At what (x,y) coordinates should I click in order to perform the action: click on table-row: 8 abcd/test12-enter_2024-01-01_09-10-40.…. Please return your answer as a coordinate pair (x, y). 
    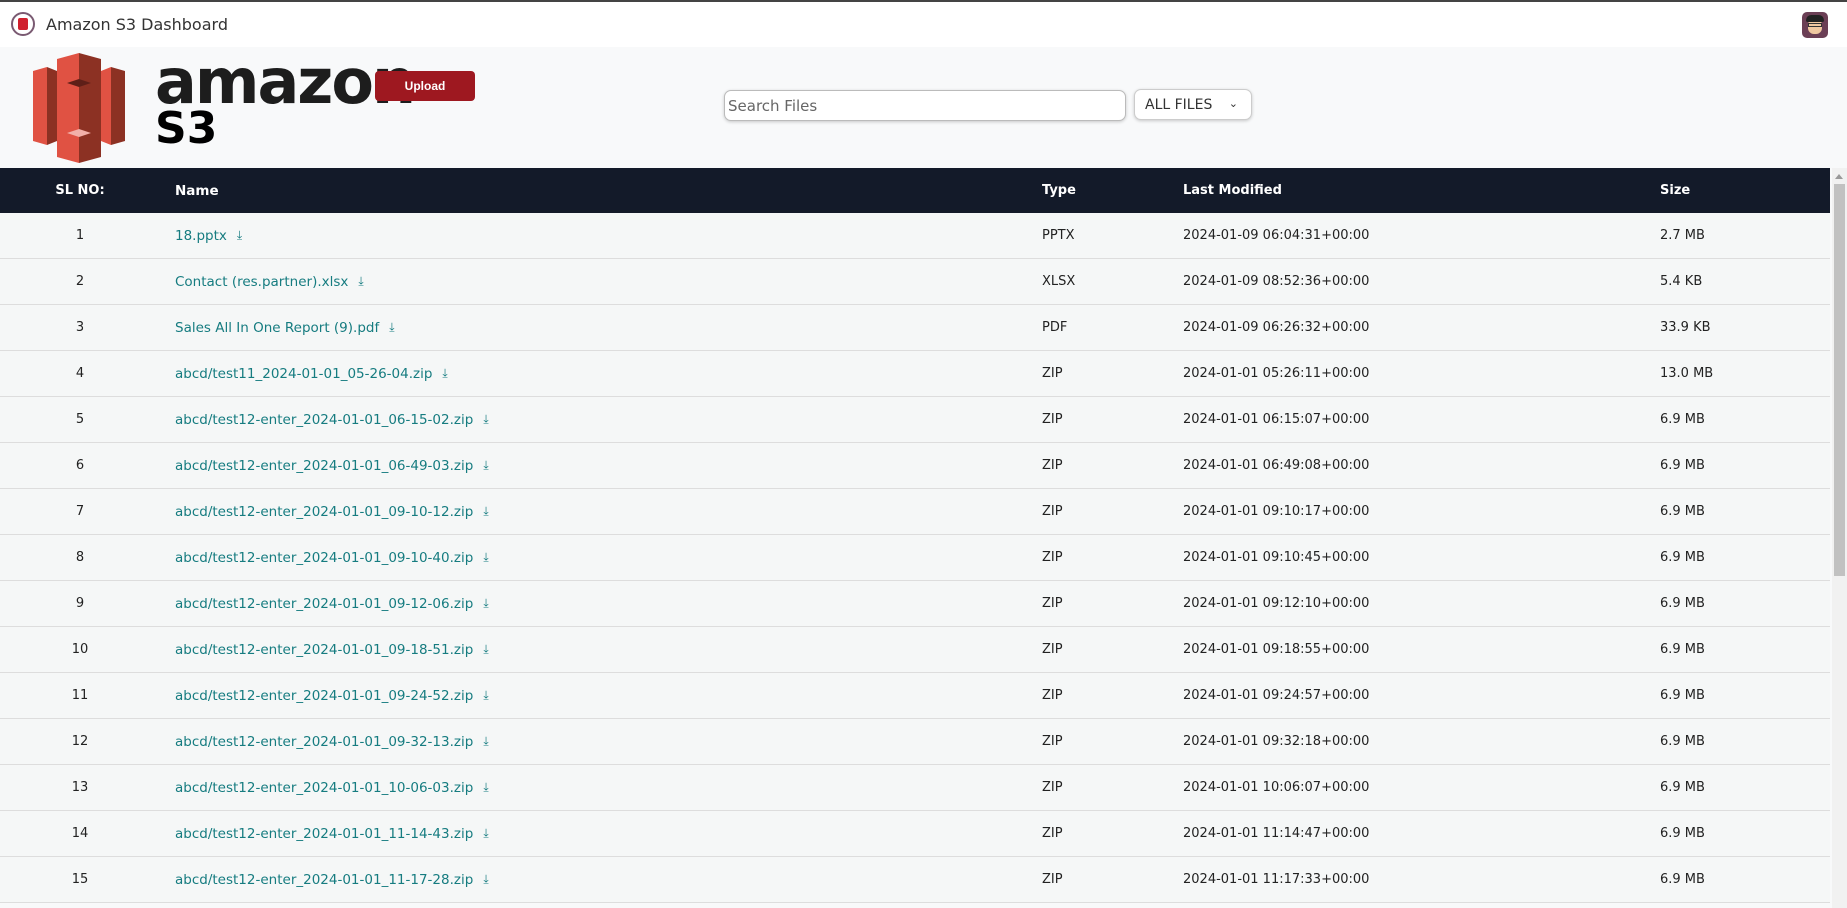
    Looking at the image, I should click on (915, 558).